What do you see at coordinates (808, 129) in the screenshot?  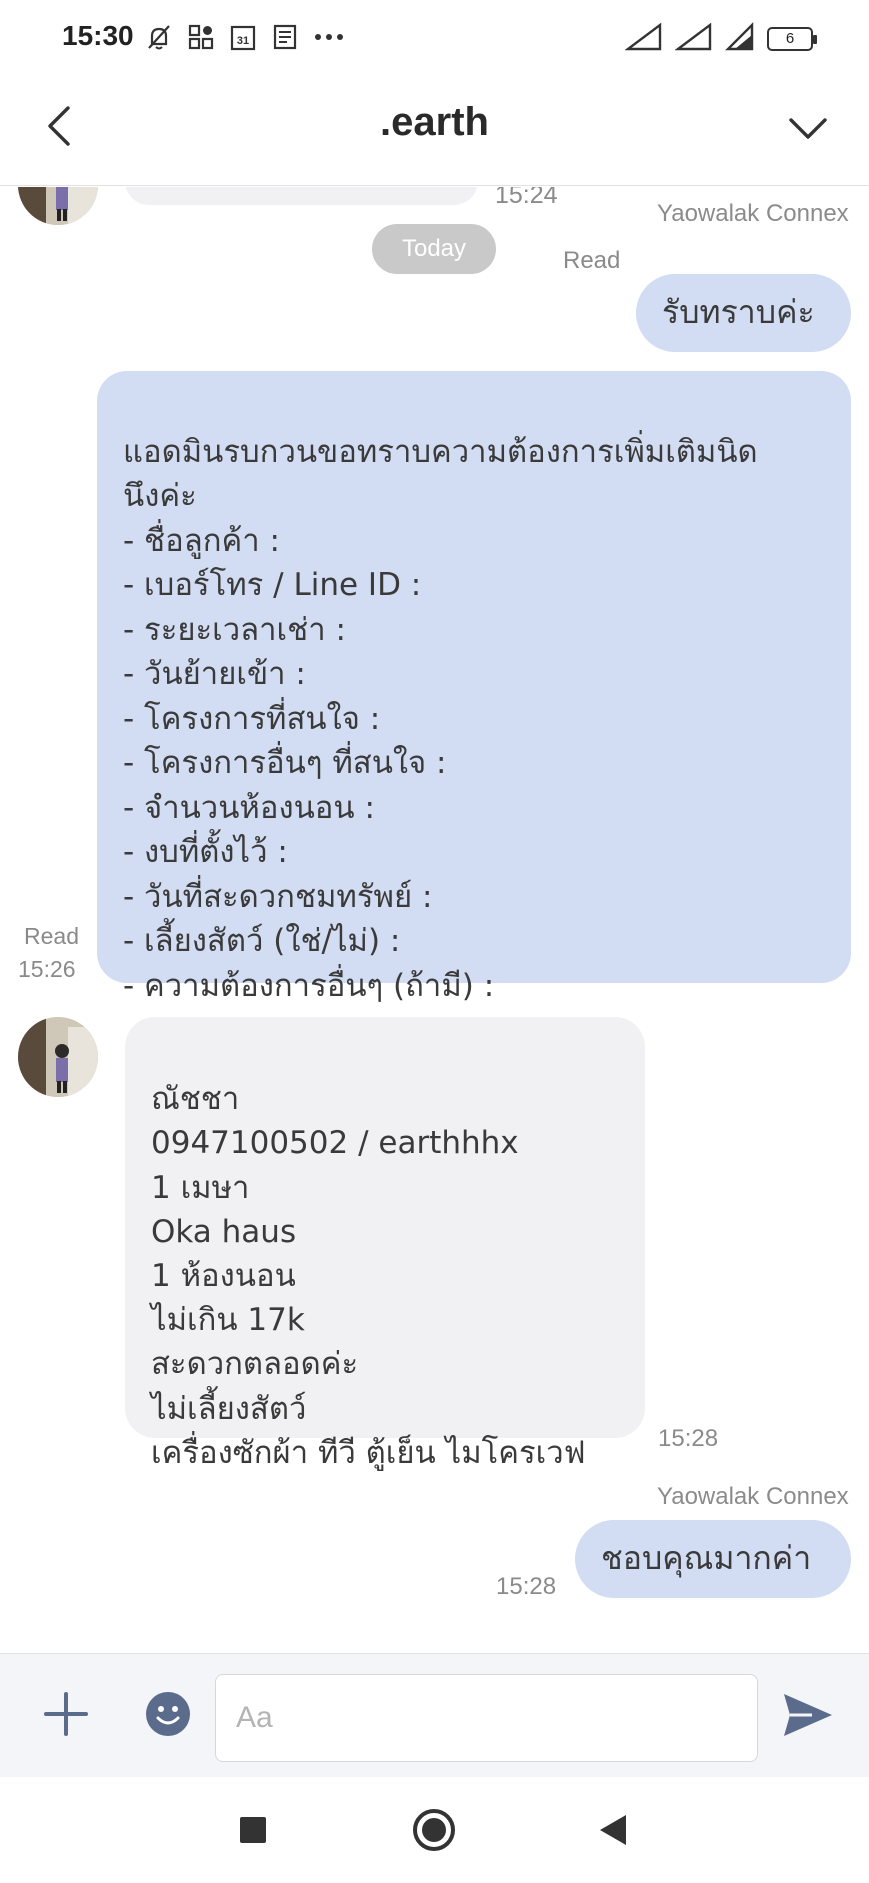 I see `chevron-down-icon` at bounding box center [808, 129].